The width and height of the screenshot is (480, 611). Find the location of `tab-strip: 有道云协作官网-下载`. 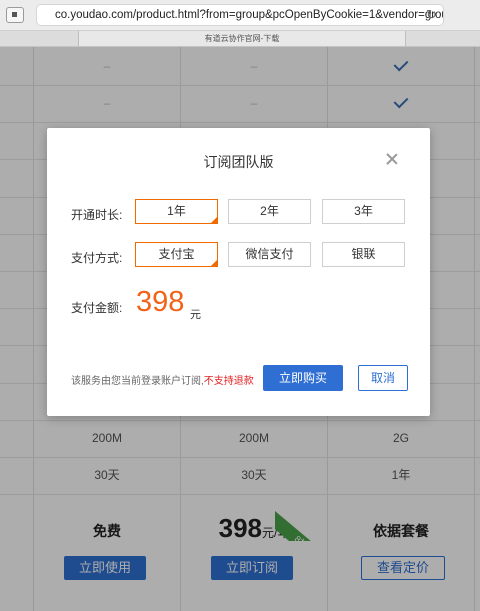

tab-strip: 有道云协作官网-下载 is located at coordinates (240, 39).